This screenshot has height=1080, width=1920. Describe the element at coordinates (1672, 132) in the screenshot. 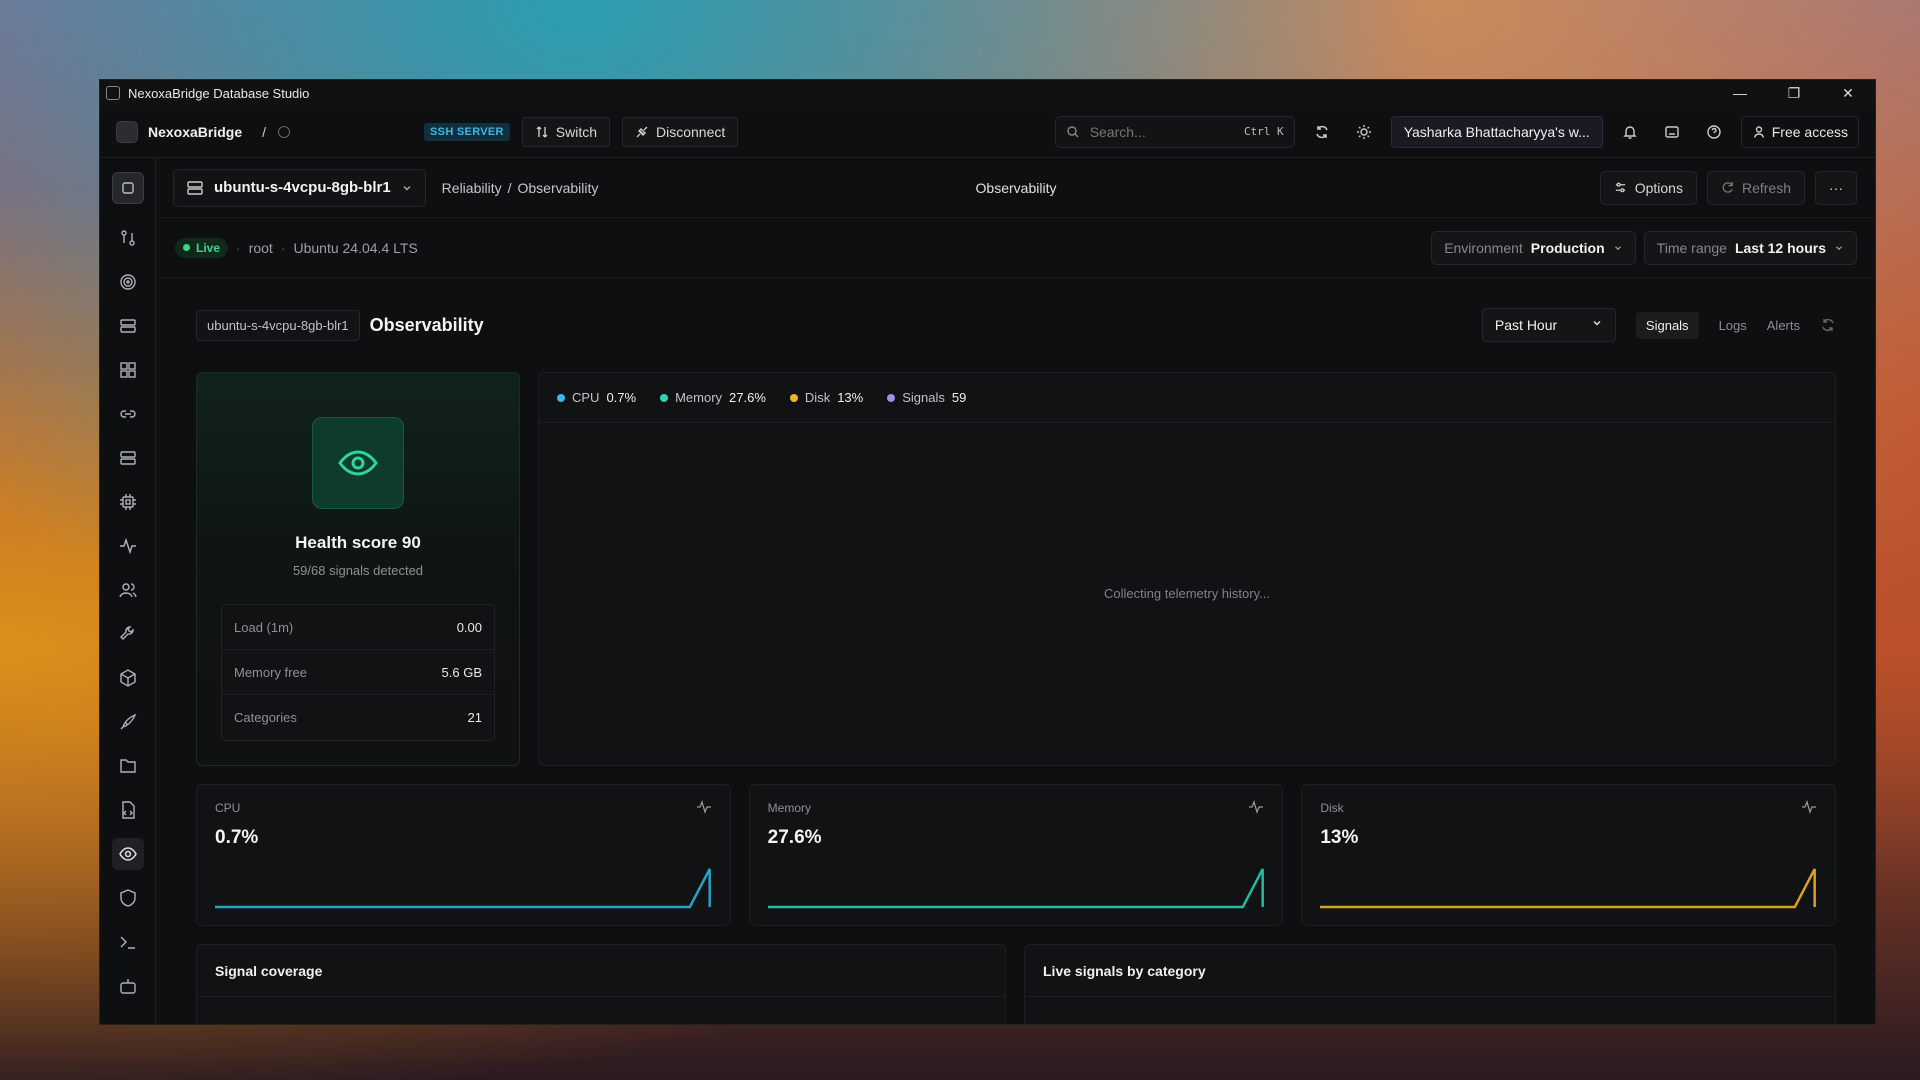

I see `keyboard-icon` at that location.